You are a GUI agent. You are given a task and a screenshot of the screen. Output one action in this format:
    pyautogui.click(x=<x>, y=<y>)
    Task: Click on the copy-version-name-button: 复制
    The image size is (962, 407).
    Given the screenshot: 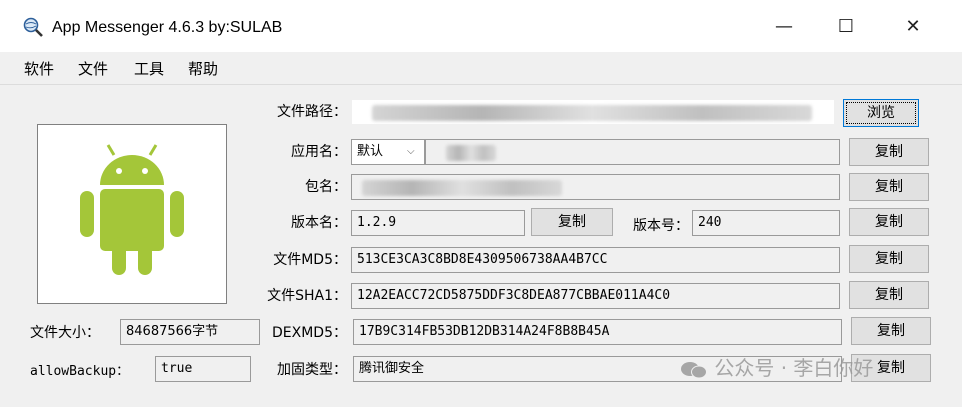 What is the action you would take?
    pyautogui.click(x=572, y=222)
    